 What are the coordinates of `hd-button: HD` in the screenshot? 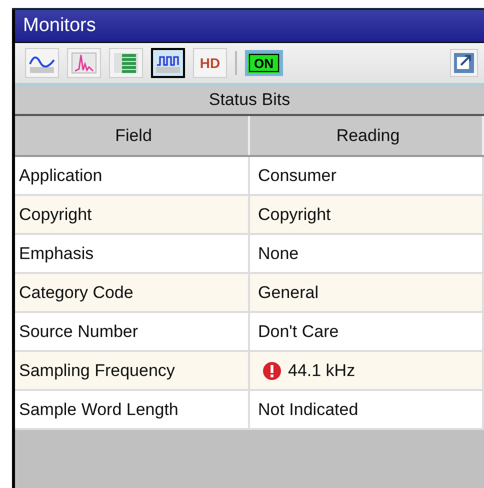 It's located at (210, 63).